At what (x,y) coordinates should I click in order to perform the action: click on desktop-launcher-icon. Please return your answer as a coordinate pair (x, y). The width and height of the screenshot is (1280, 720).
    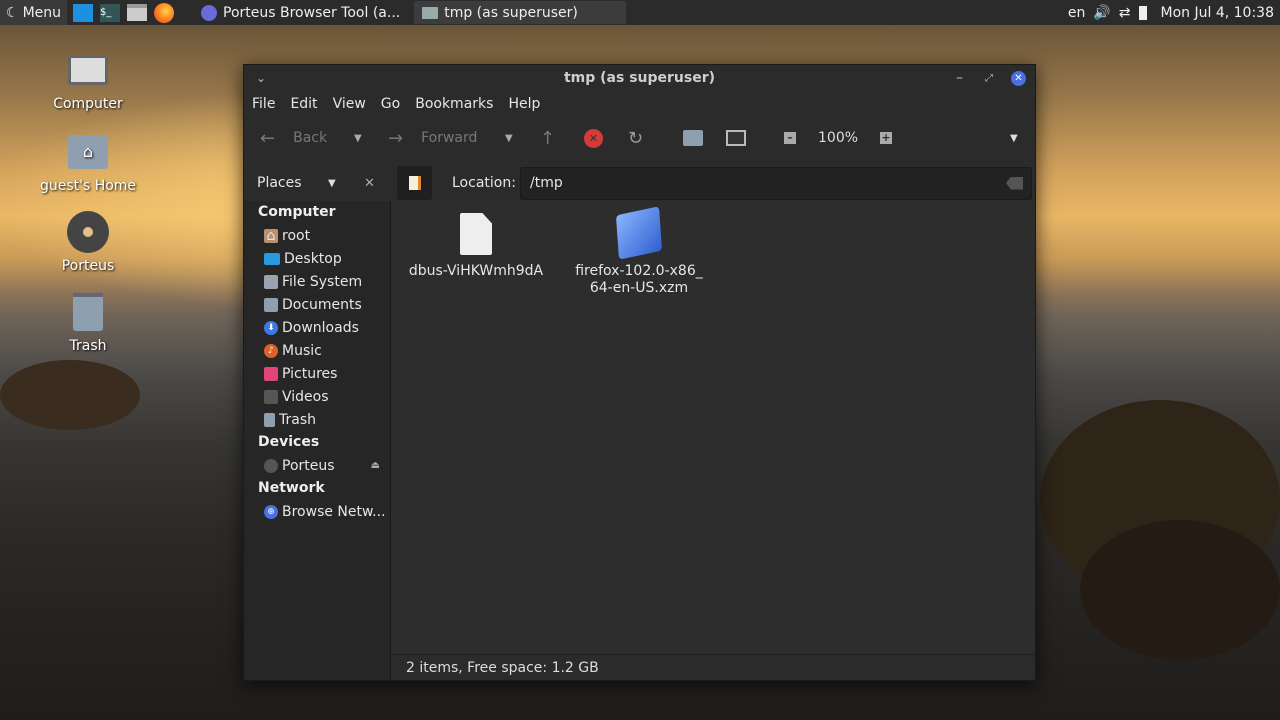
    Looking at the image, I should click on (83, 13).